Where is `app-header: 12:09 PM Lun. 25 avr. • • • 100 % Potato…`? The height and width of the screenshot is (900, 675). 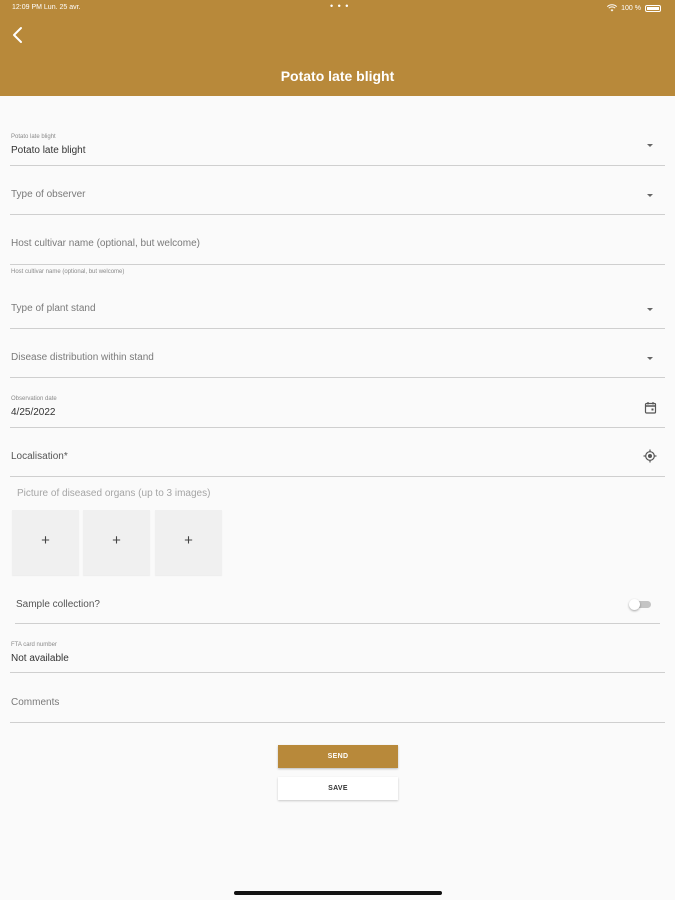
app-header: 12:09 PM Lun. 25 avr. • • • 100 % Potato… is located at coordinates (337, 48).